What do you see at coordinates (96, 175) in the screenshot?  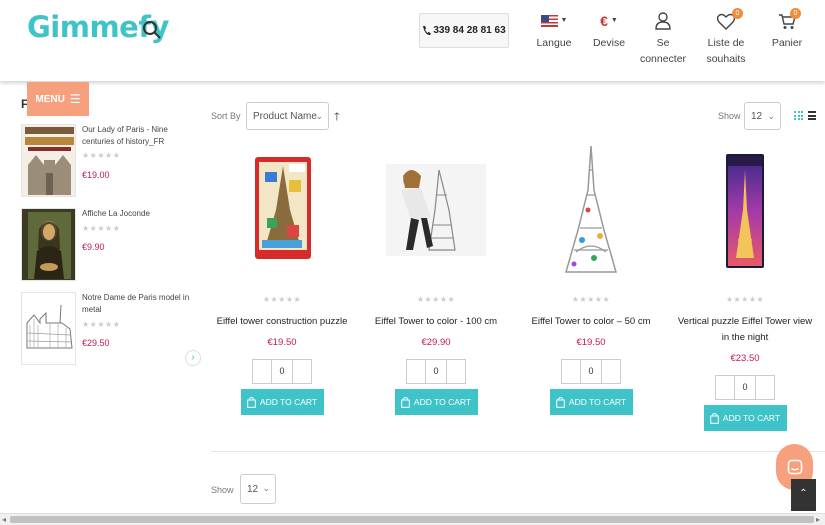 I see `sidebar-product-price: €19.00` at bounding box center [96, 175].